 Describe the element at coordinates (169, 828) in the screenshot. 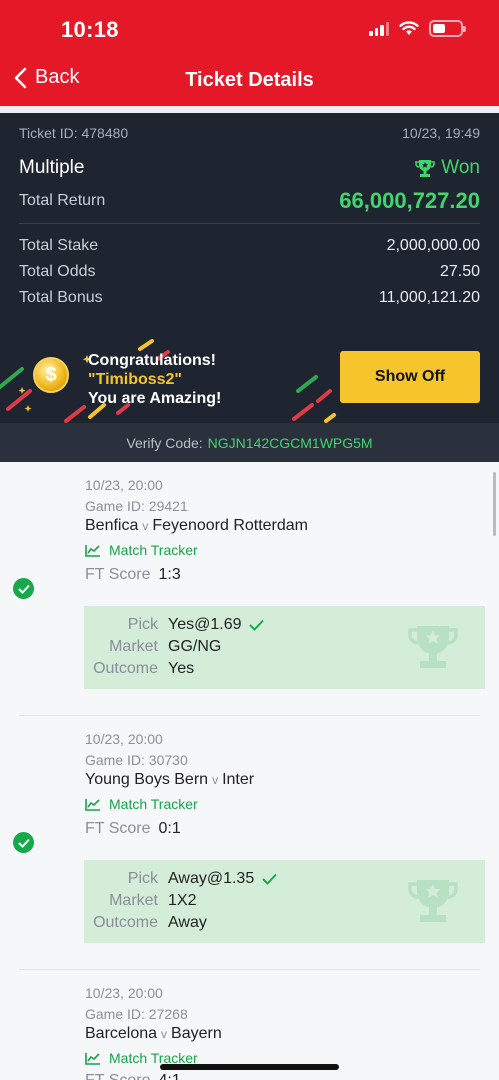

I see `ft-score-value: 0:1` at that location.